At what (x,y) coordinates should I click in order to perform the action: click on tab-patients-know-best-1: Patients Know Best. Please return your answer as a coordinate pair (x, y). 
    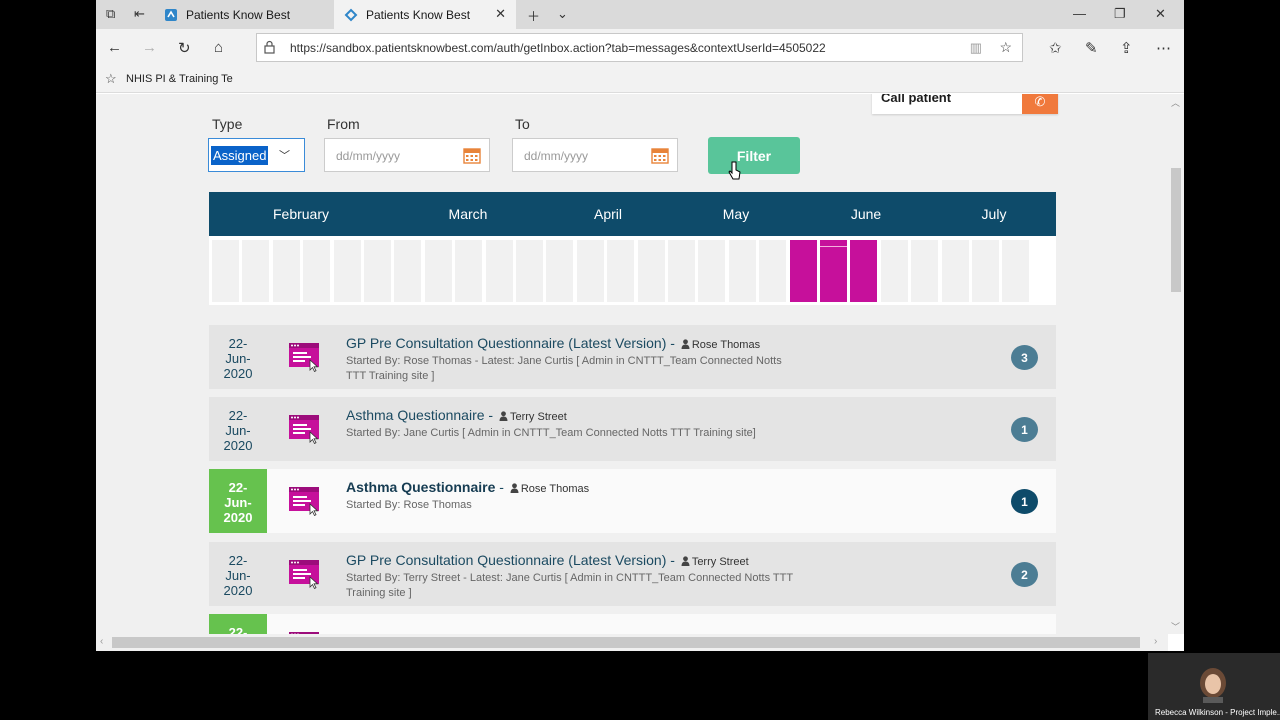
    Looking at the image, I should click on (244, 14).